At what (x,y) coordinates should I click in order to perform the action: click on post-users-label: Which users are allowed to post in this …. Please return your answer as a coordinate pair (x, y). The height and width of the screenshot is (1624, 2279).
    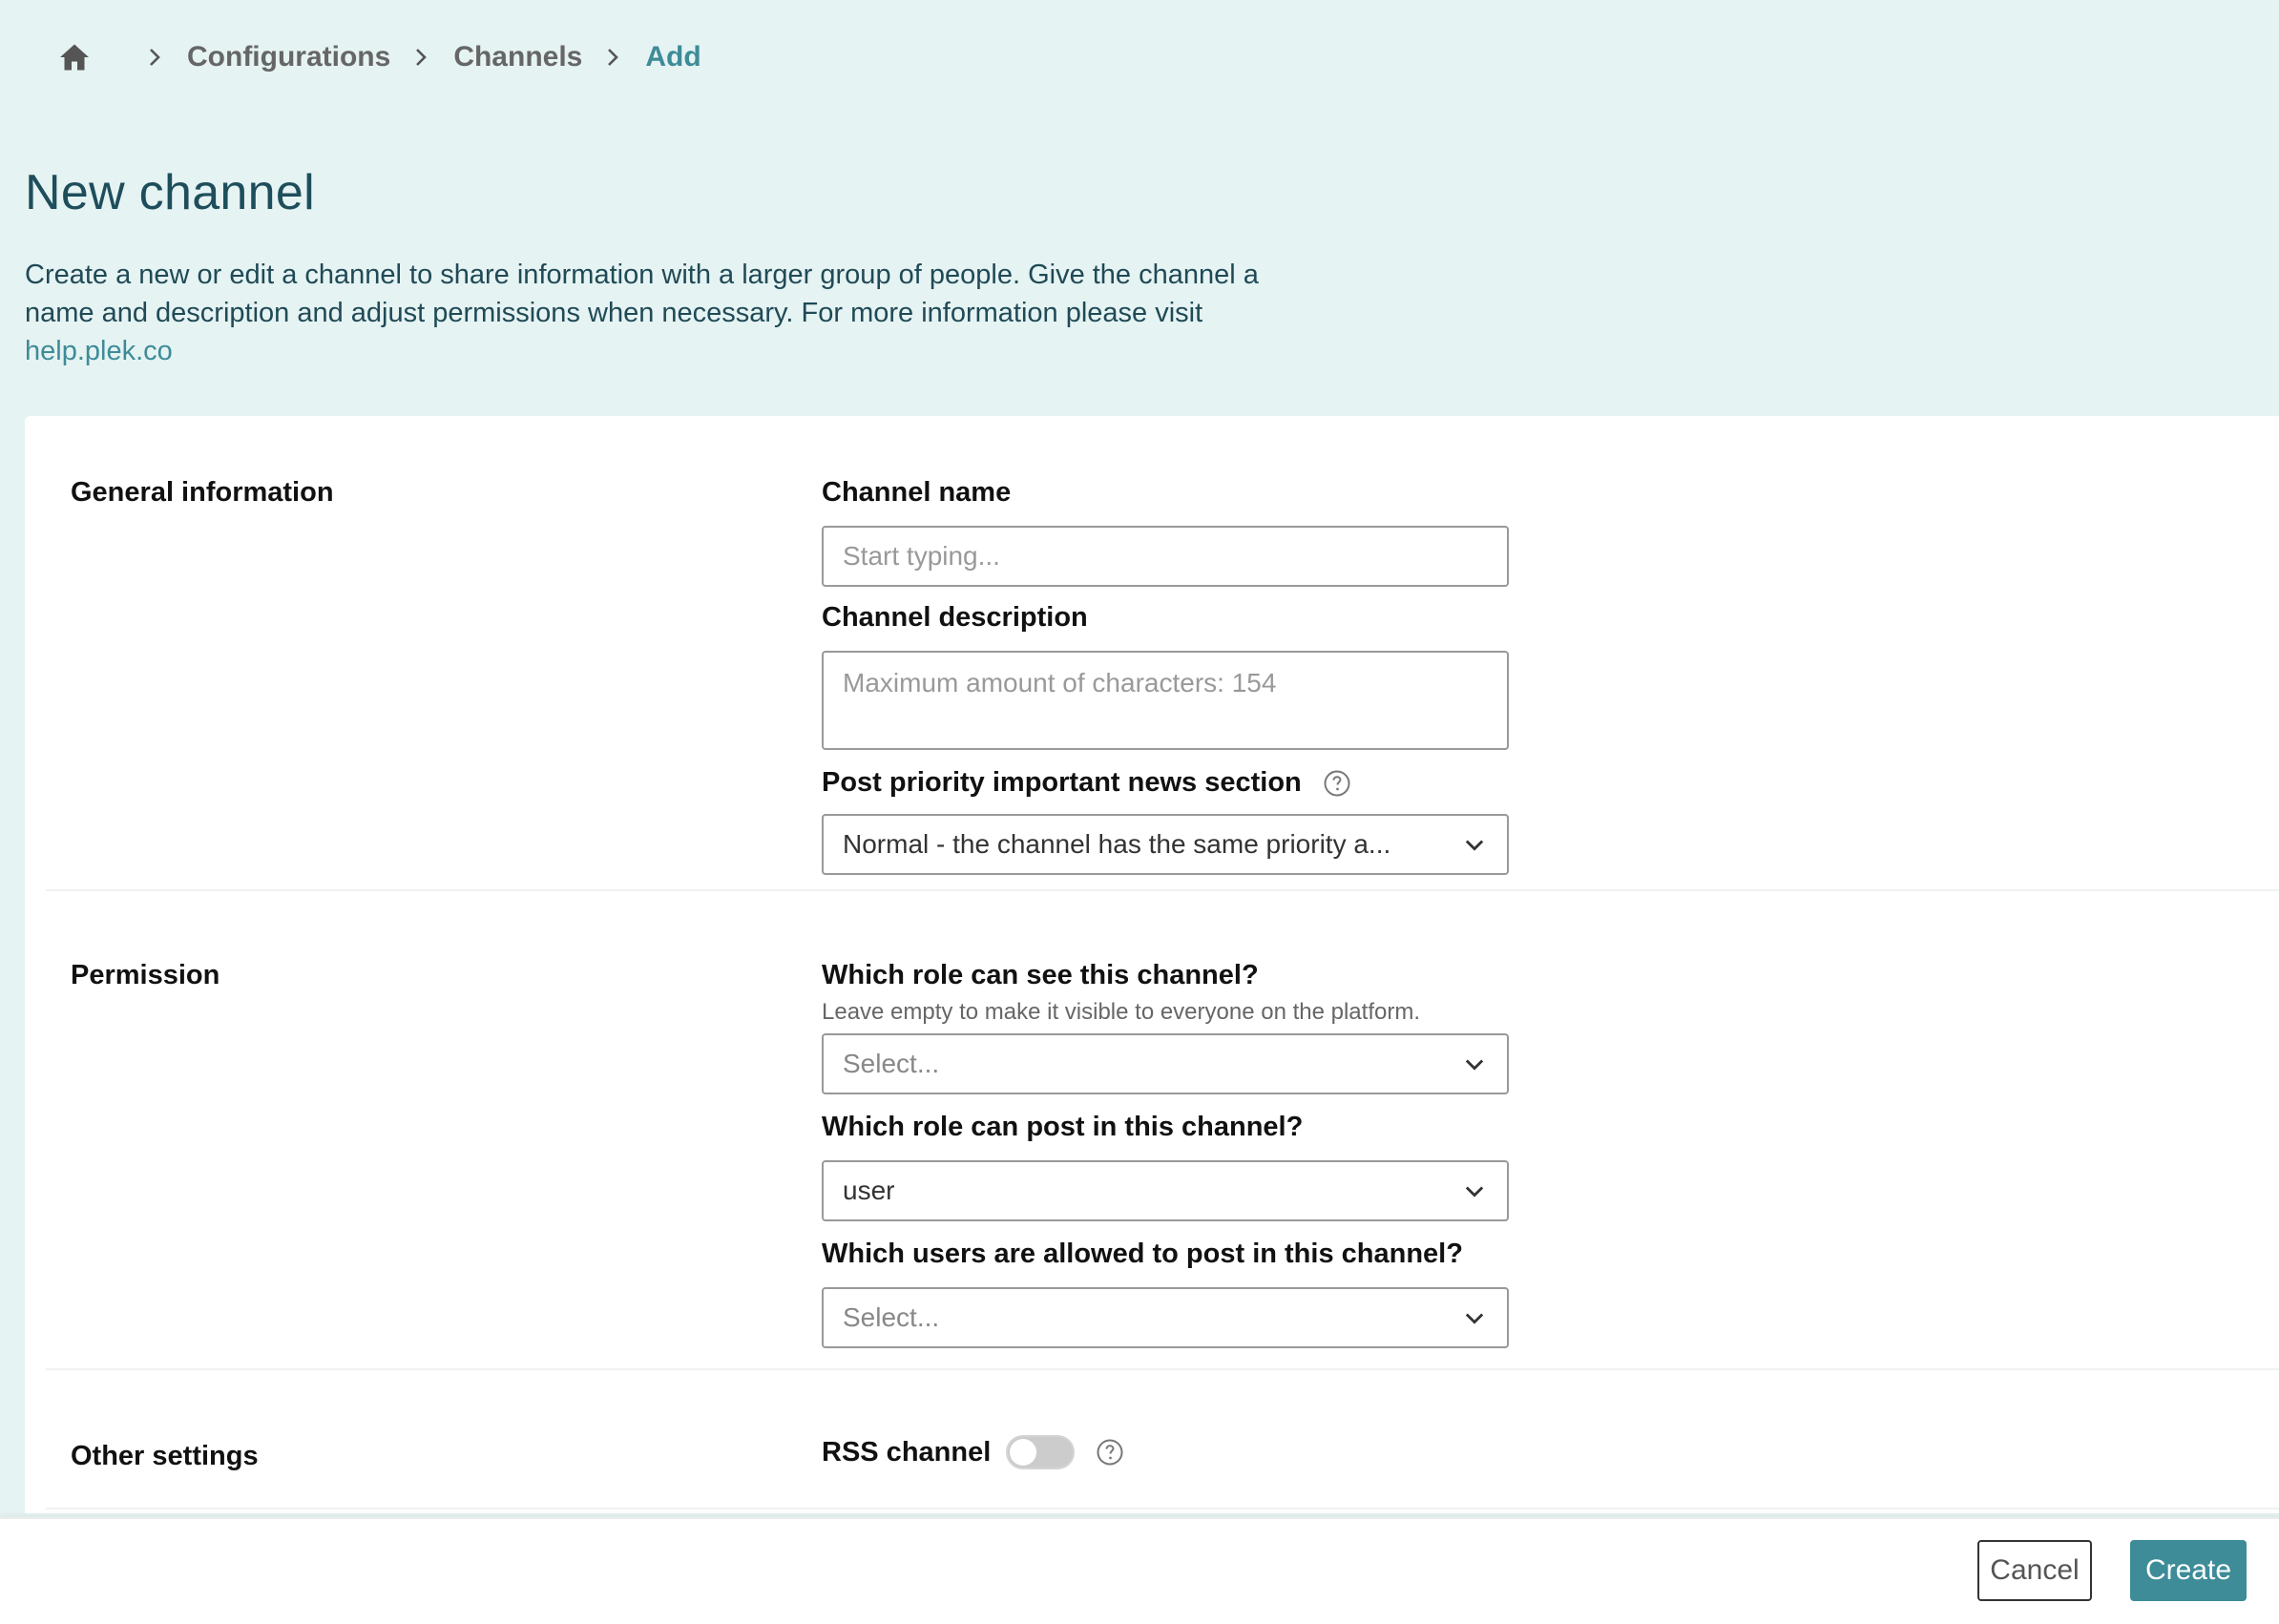
    Looking at the image, I should click on (1142, 1254).